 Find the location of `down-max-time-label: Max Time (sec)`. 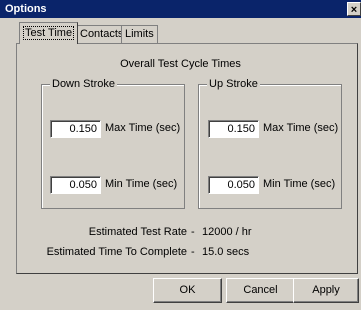

down-max-time-label: Max Time (sec) is located at coordinates (143, 128).